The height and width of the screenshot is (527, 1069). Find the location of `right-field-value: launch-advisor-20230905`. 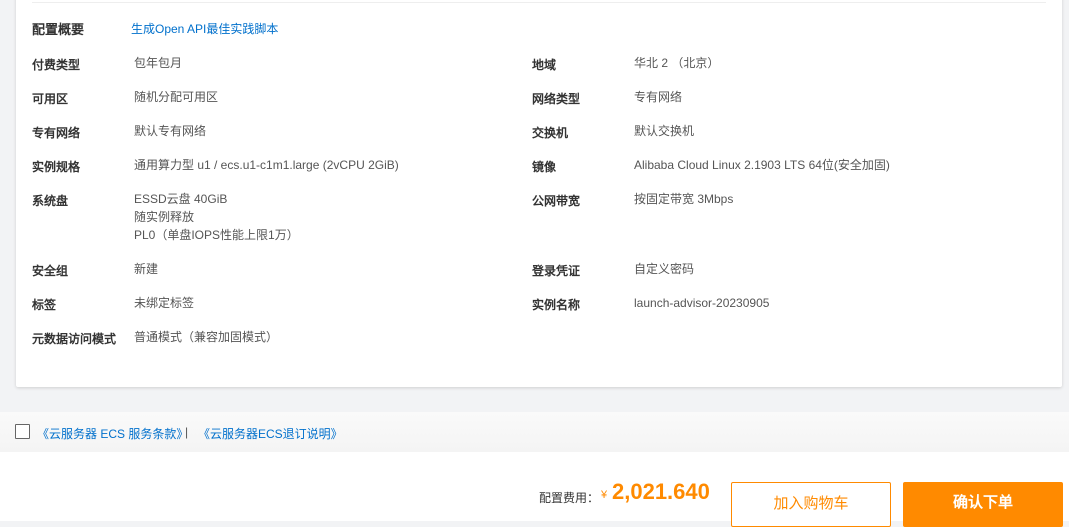

right-field-value: launch-advisor-20230905 is located at coordinates (701, 303).